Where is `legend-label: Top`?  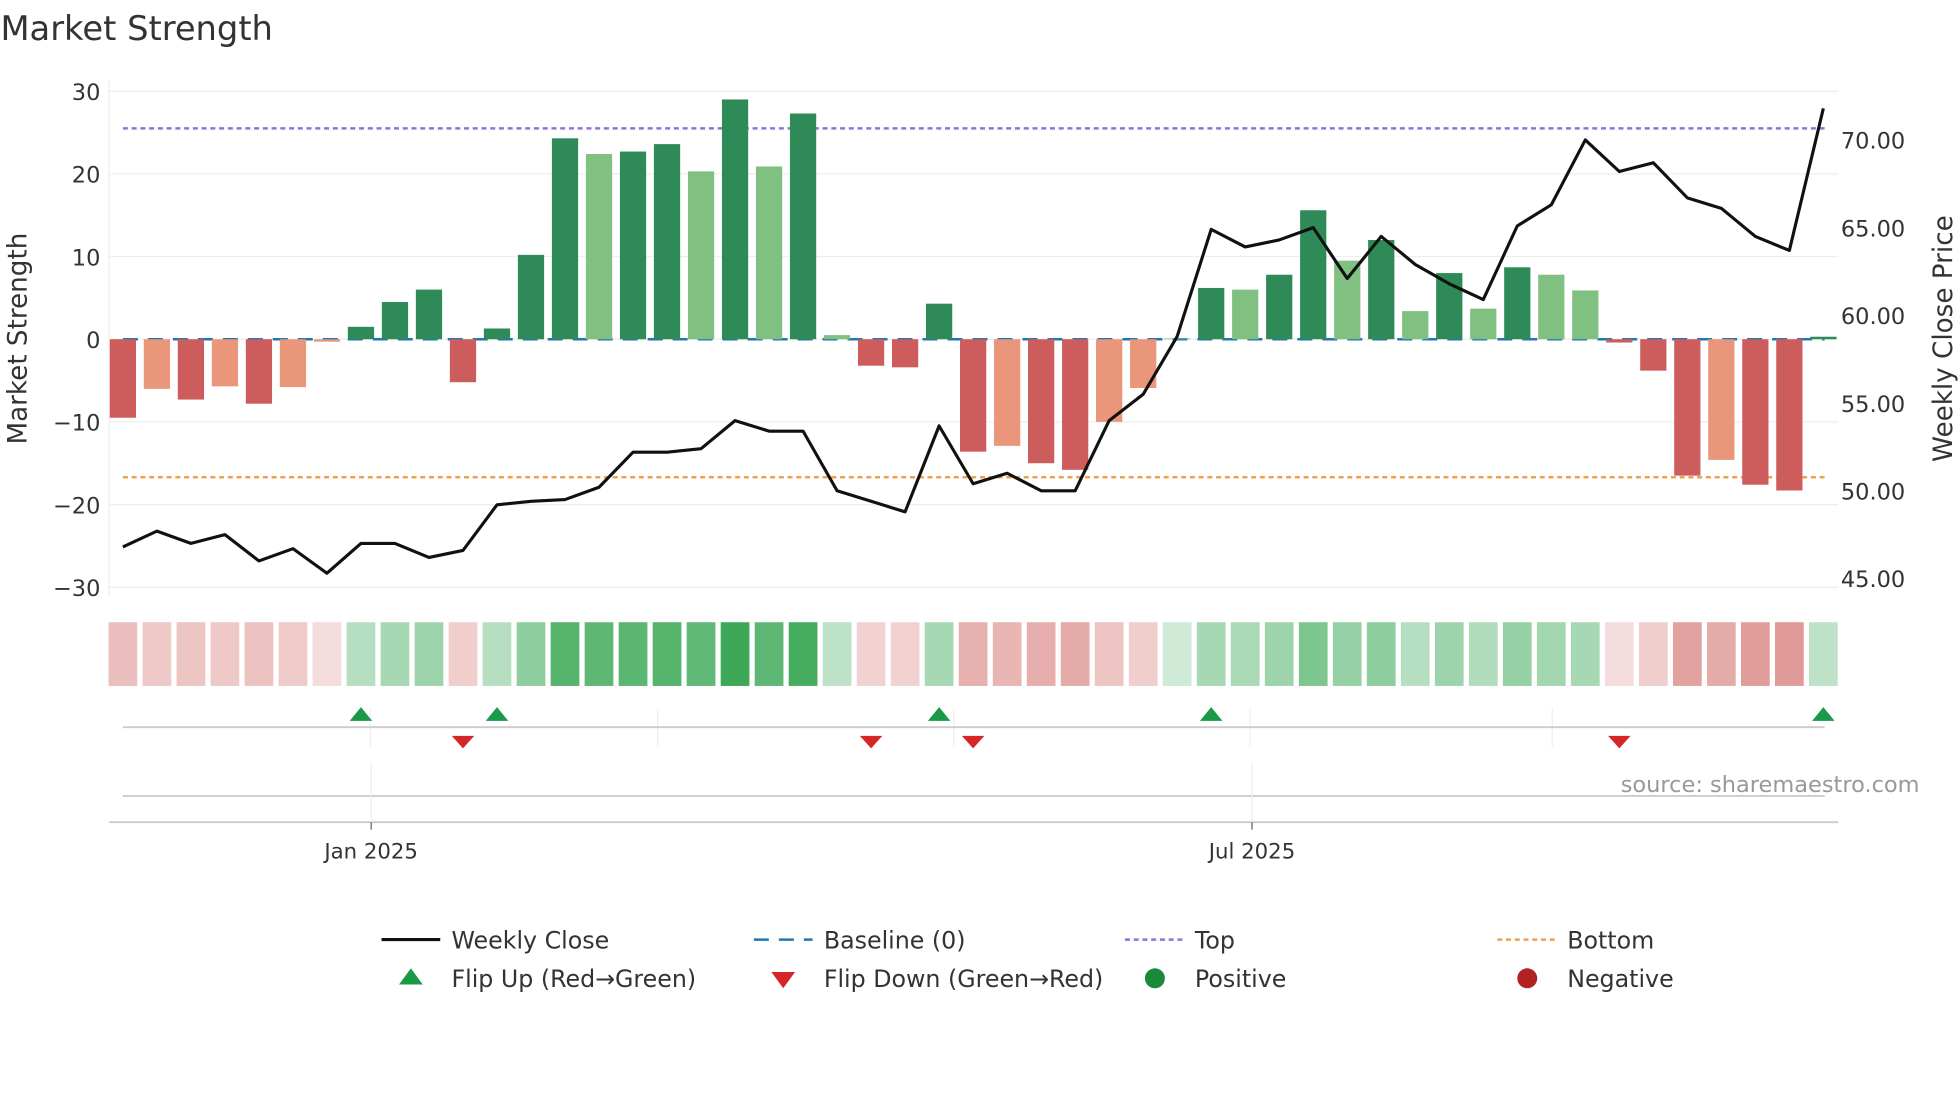 legend-label: Top is located at coordinates (1214, 940).